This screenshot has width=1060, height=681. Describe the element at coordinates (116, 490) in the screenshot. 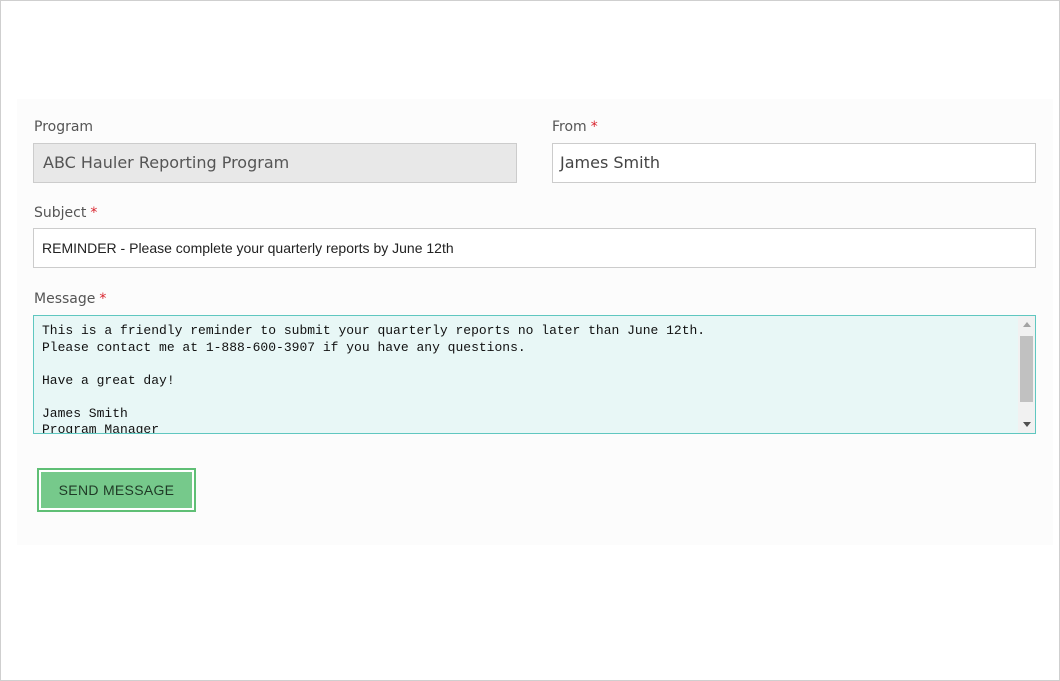

I see `send-message-button: SEND MESSAGE` at that location.